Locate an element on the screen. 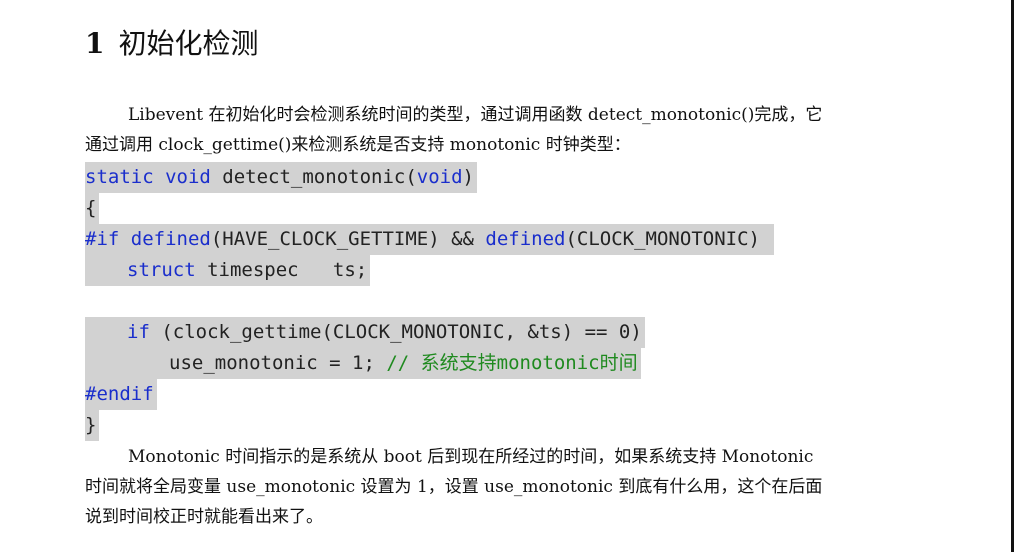  code-text: } is located at coordinates (91, 425).